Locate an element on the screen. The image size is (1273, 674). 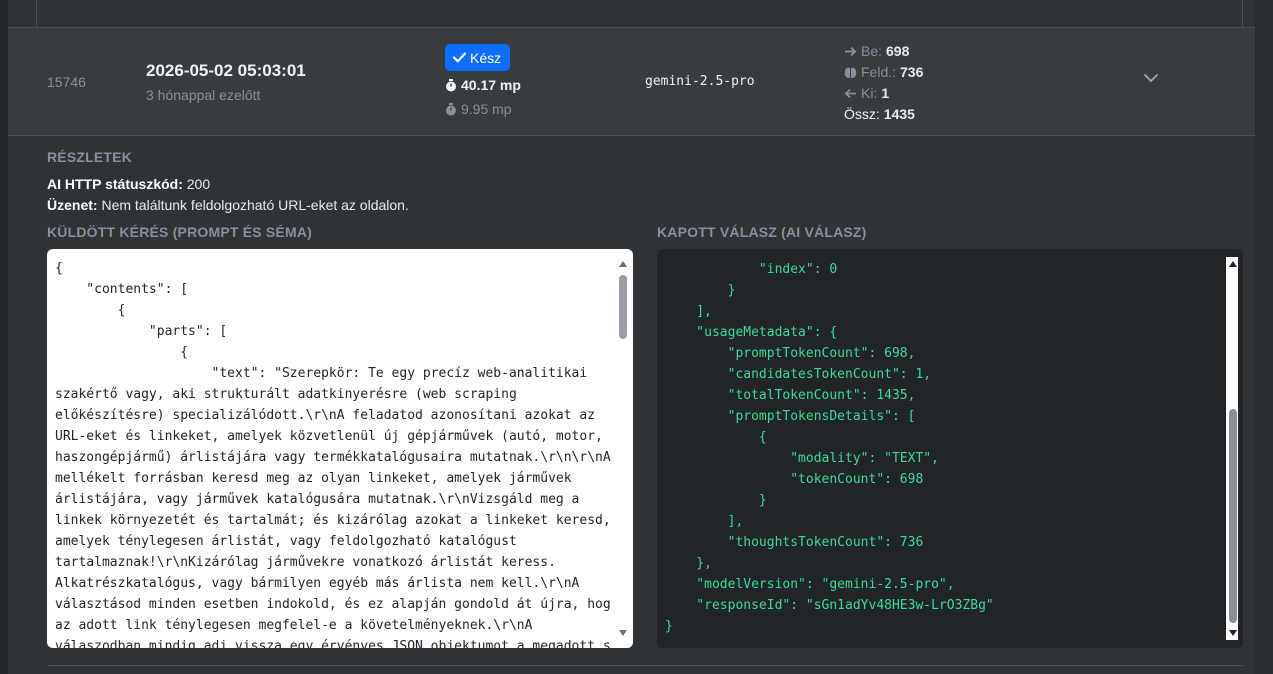
response-scrollbar is located at coordinates (1232, 448).